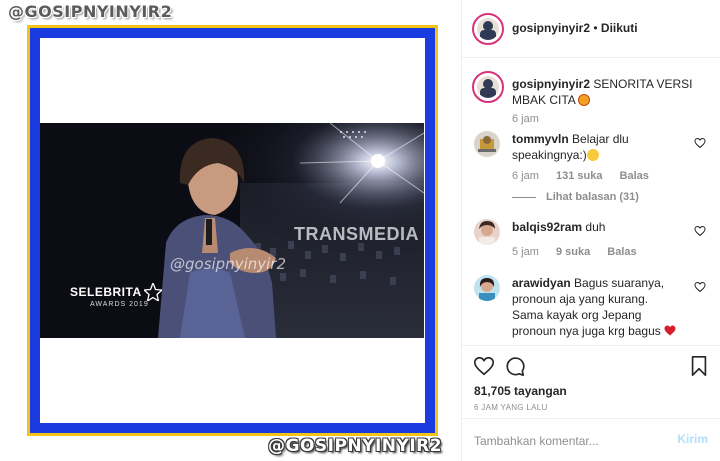 This screenshot has height=461, width=720. Describe the element at coordinates (355, 446) in the screenshot. I see `watermark-bottom: @GOSIPNYINYIR2` at that location.